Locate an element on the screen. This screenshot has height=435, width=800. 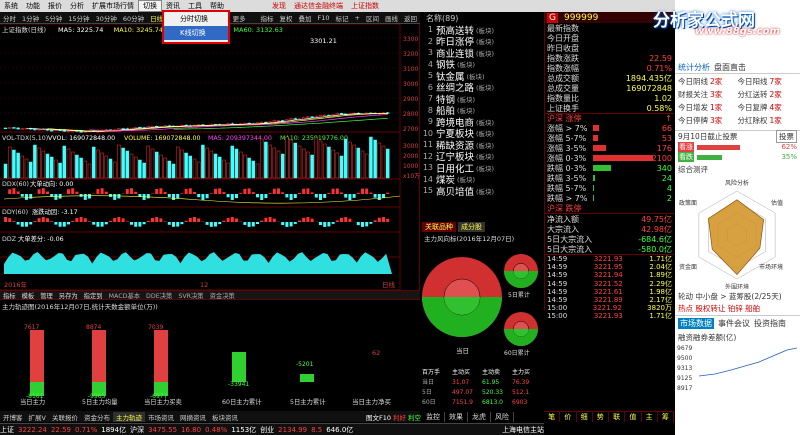
toolbar-right-3: F10 is located at coordinates (324, 18).